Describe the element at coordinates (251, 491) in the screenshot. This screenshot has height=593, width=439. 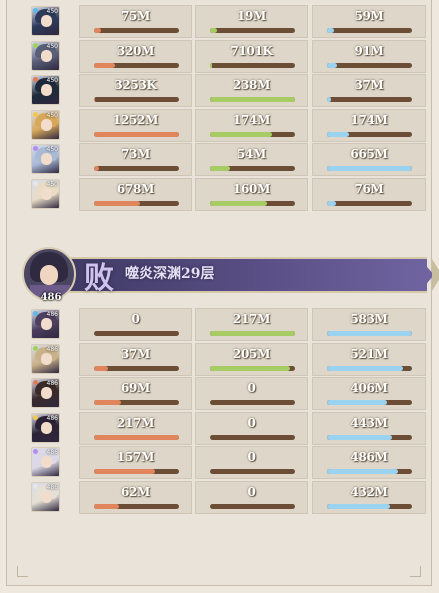
I see `damage-taken-value: 0` at that location.